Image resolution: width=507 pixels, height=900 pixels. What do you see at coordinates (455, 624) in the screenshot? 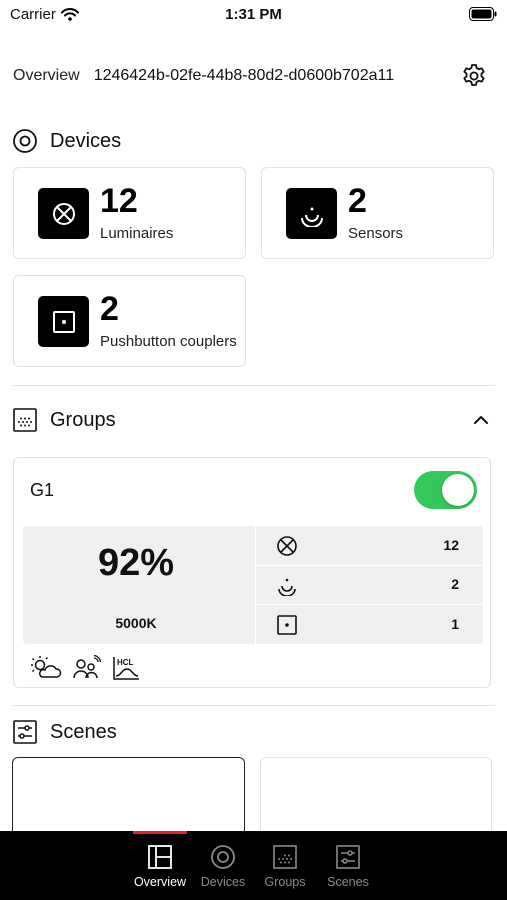
I see `group-pushbuttons-count: 1` at bounding box center [455, 624].